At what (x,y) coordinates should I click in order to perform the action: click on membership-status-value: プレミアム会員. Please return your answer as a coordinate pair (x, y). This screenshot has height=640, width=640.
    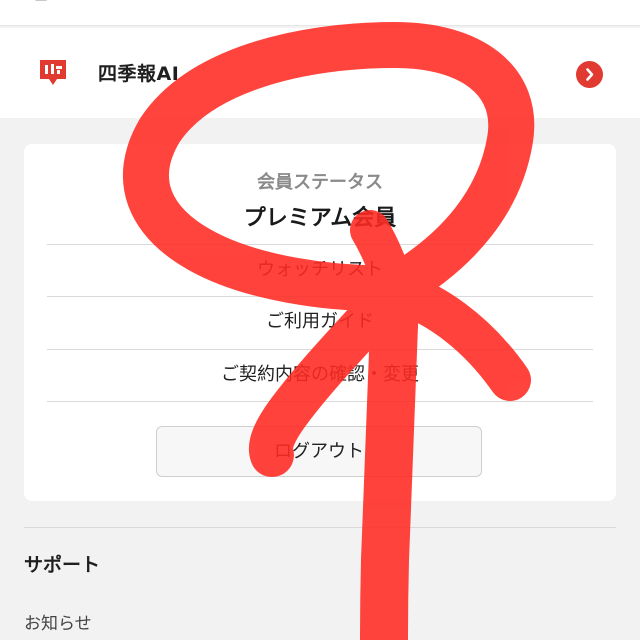
    Looking at the image, I should click on (320, 218).